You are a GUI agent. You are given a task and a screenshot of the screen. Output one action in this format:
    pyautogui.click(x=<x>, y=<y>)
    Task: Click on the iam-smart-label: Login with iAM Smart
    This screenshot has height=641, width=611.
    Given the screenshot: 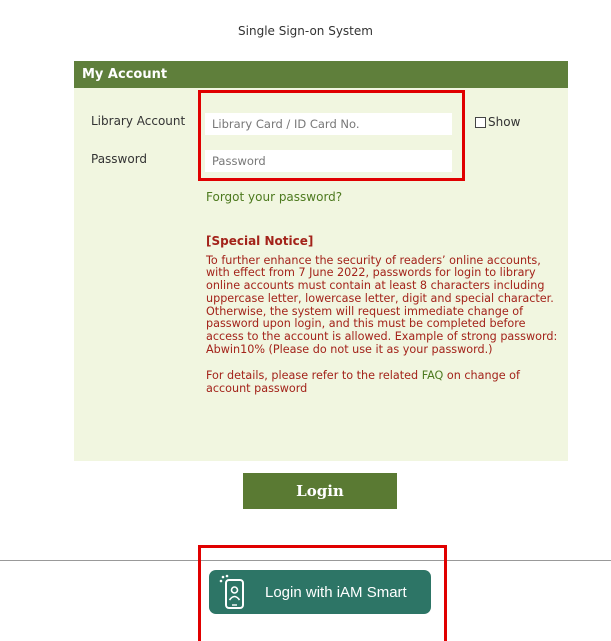 What is the action you would take?
    pyautogui.click(x=336, y=592)
    